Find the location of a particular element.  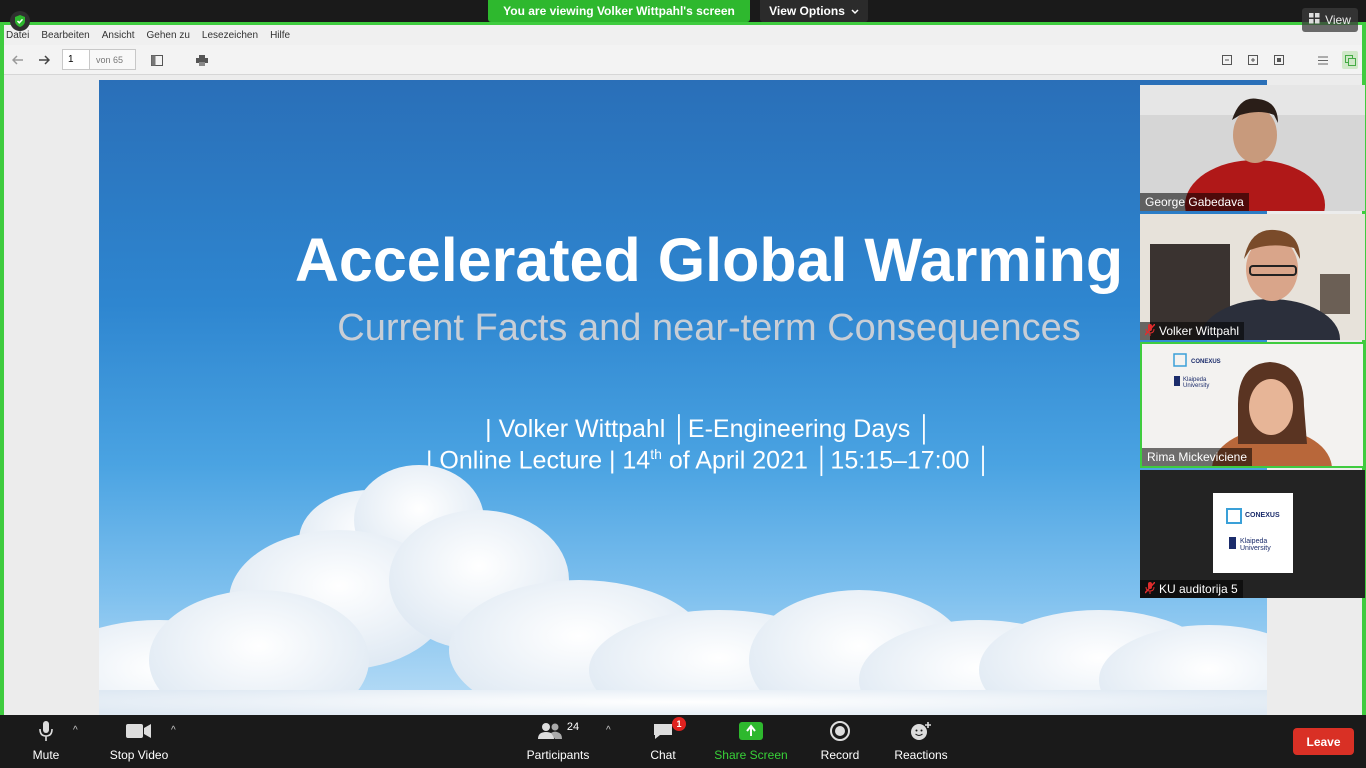

participant-name: George Gabedava is located at coordinates (1194, 202).